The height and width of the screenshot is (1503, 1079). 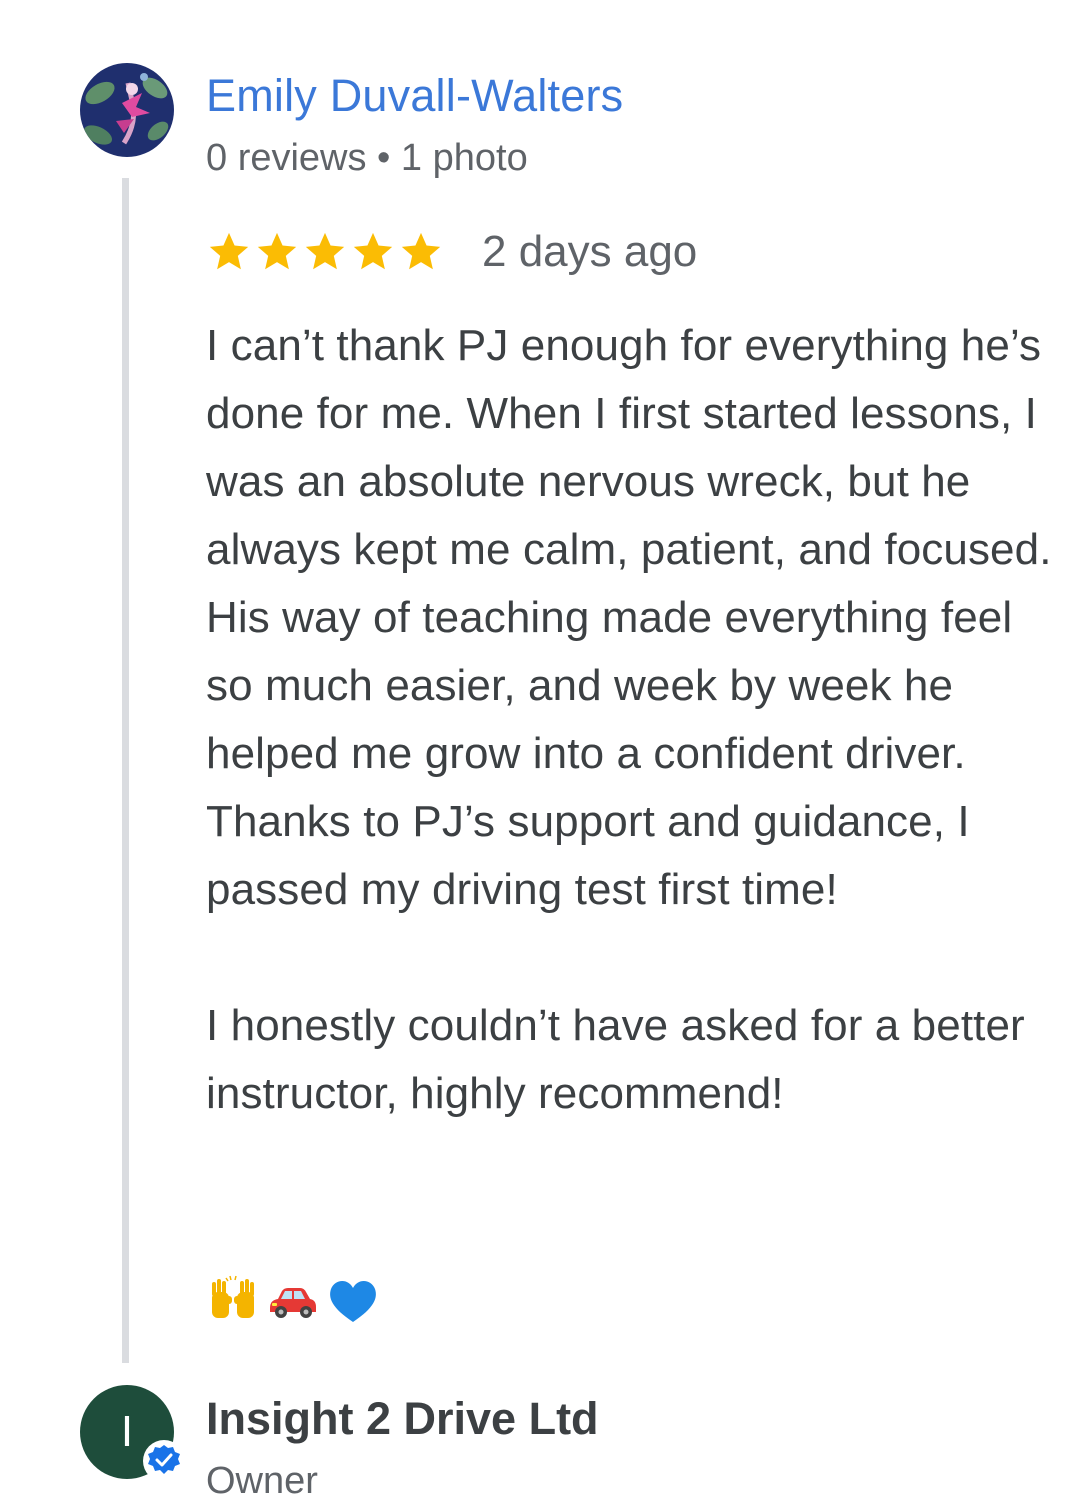 I want to click on rating-row: 2 days ago, so click(x=451, y=252).